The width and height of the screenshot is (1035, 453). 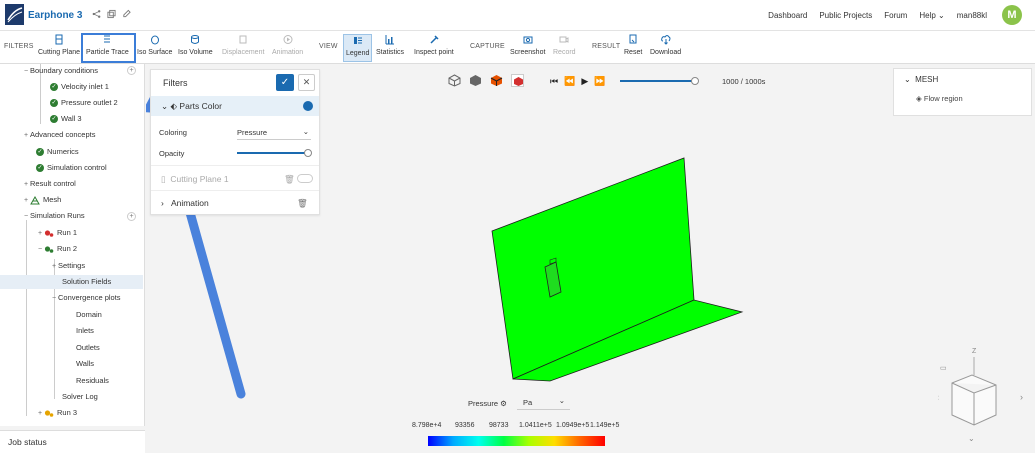 I want to click on avatar: M, so click(x=1012, y=15).